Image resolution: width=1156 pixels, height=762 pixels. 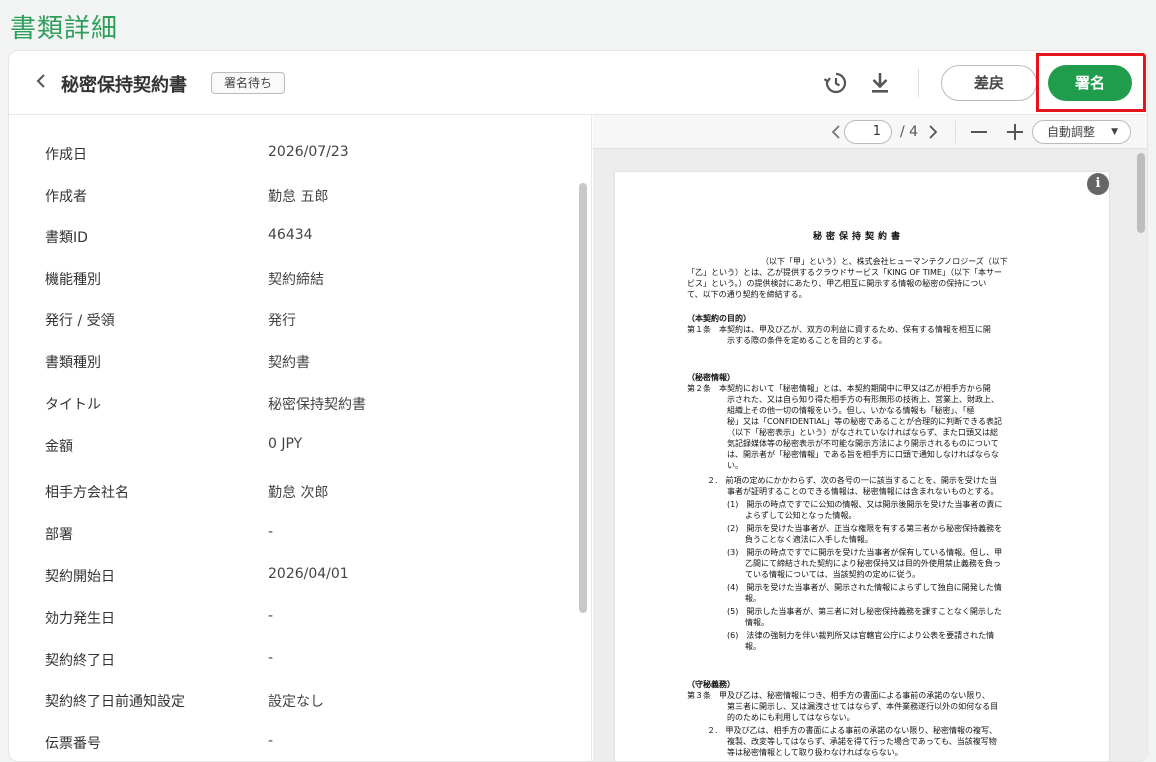 What do you see at coordinates (865, 504) in the screenshot?
I see `doc-line: (1) 開示の時点ですでに公知の情報、又は開示後開示を受けた当事者の責に` at bounding box center [865, 504].